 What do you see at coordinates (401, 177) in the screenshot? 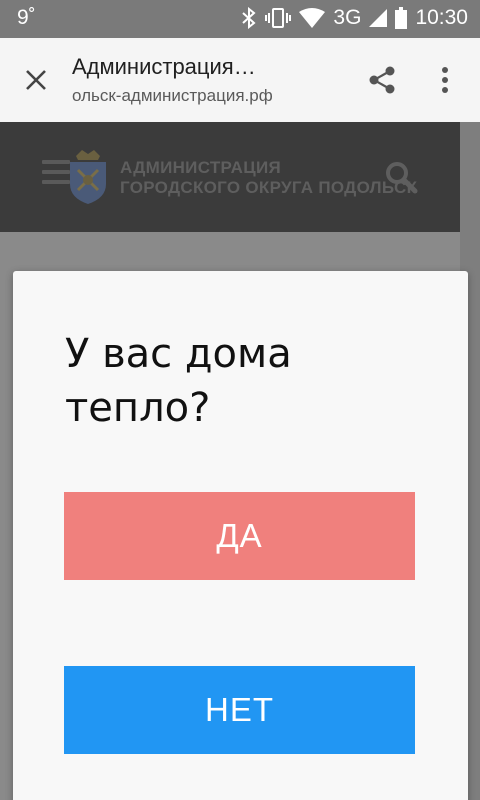
I see `search-icon` at bounding box center [401, 177].